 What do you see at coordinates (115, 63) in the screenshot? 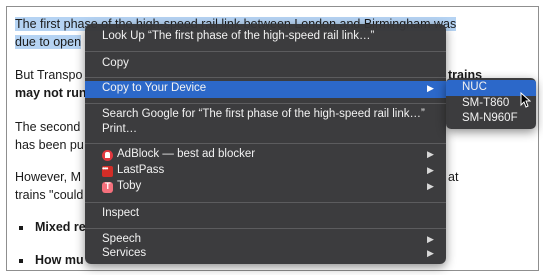
I see `menu-item-label: Copy` at bounding box center [115, 63].